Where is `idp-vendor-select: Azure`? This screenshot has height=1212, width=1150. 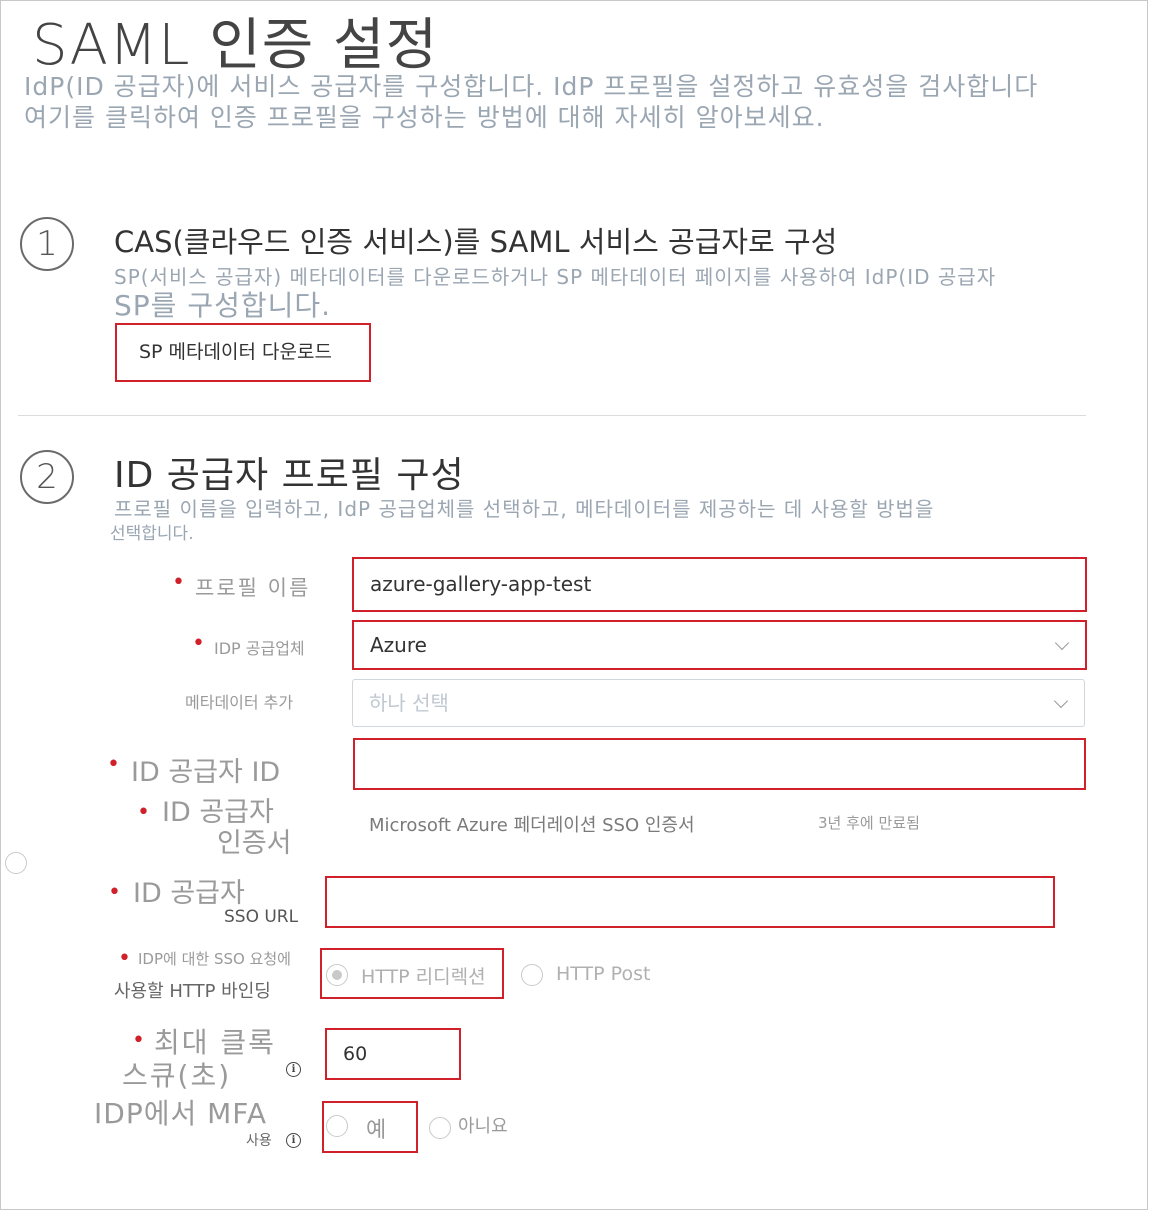 idp-vendor-select: Azure is located at coordinates (719, 645).